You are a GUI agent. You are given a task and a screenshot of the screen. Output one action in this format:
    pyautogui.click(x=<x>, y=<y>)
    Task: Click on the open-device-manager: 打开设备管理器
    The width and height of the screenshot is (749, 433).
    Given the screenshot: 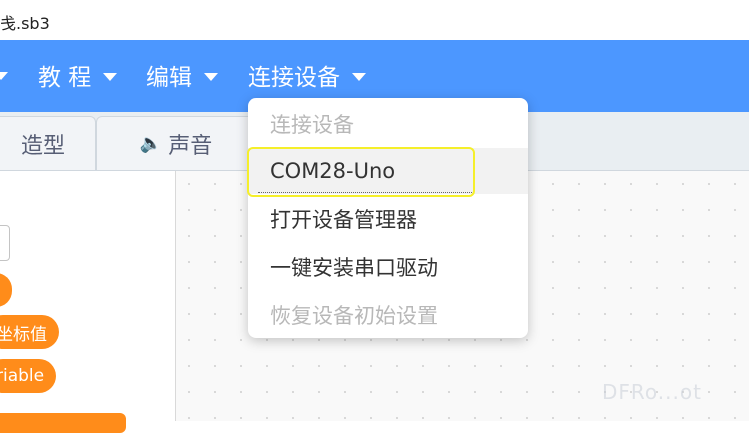 What is the action you would take?
    pyautogui.click(x=388, y=219)
    